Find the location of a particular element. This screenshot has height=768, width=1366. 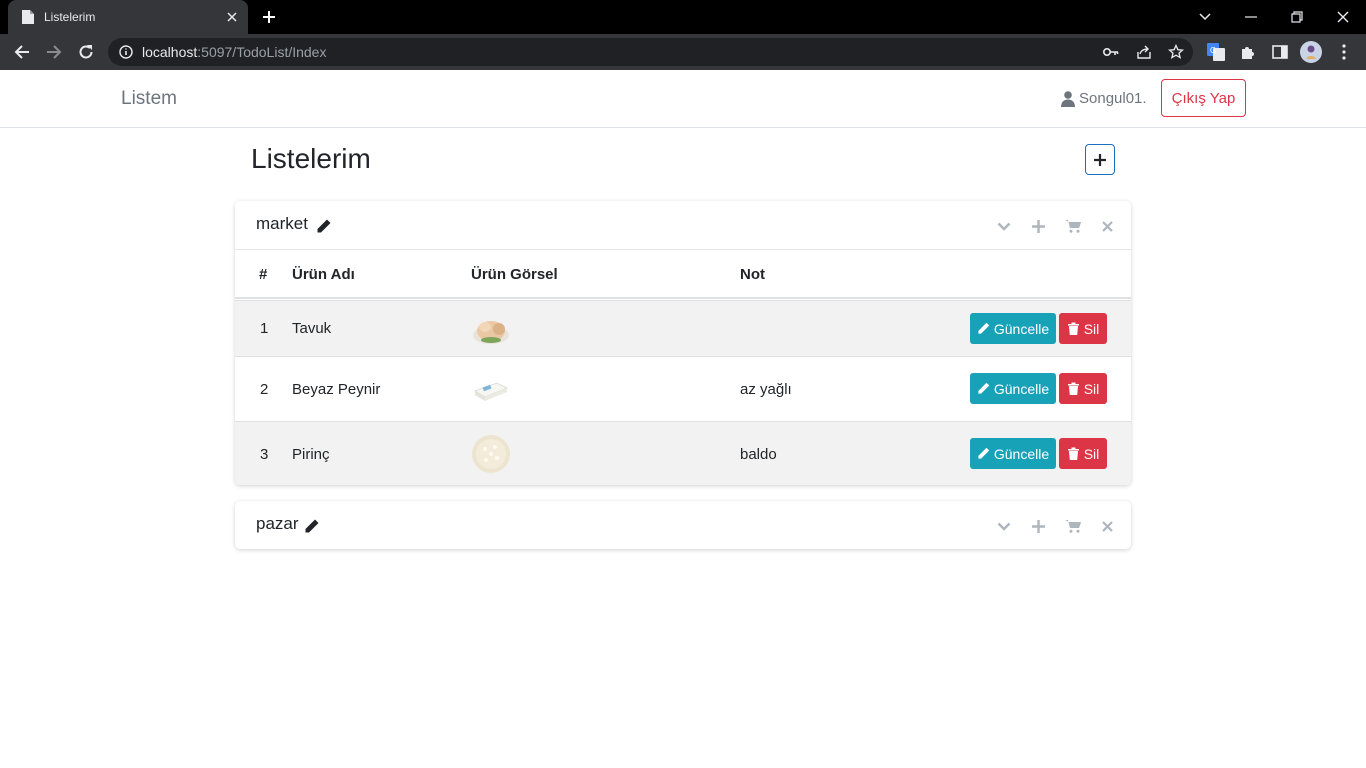

tab-title: Listelerim is located at coordinates (70, 17).